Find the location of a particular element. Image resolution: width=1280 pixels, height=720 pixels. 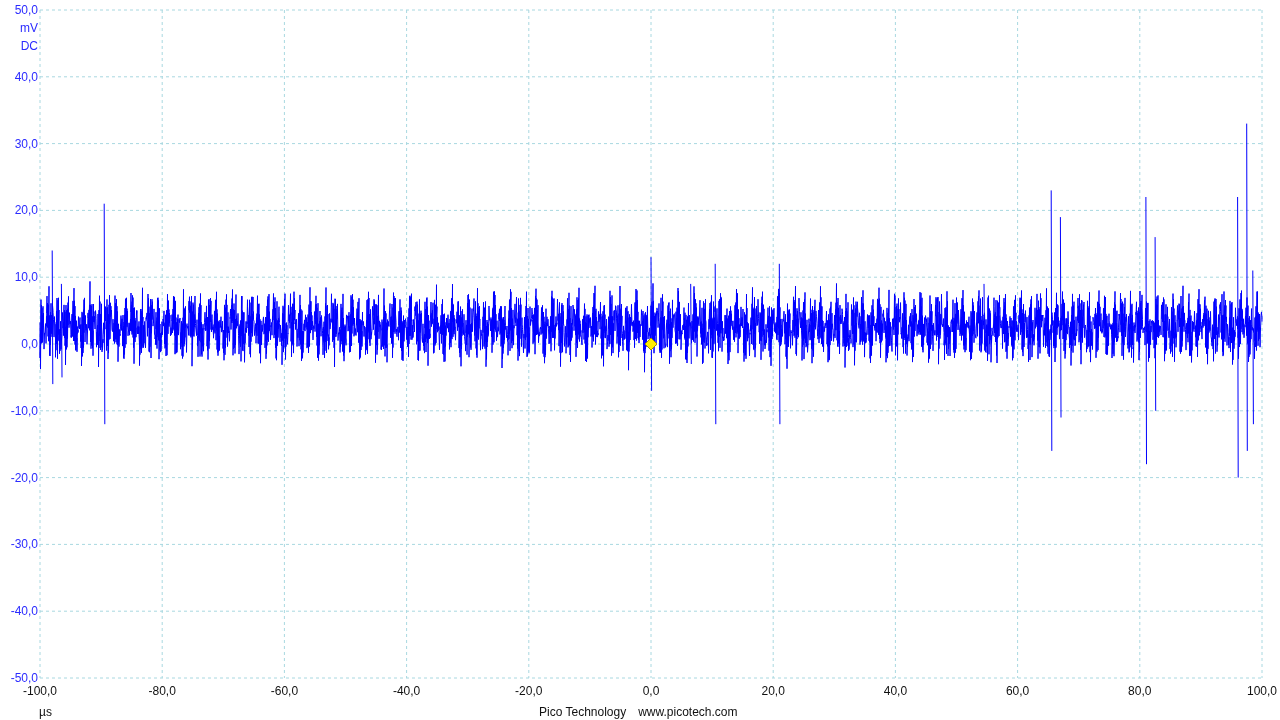

y-axis-label: 10,0 is located at coordinates (26, 277).